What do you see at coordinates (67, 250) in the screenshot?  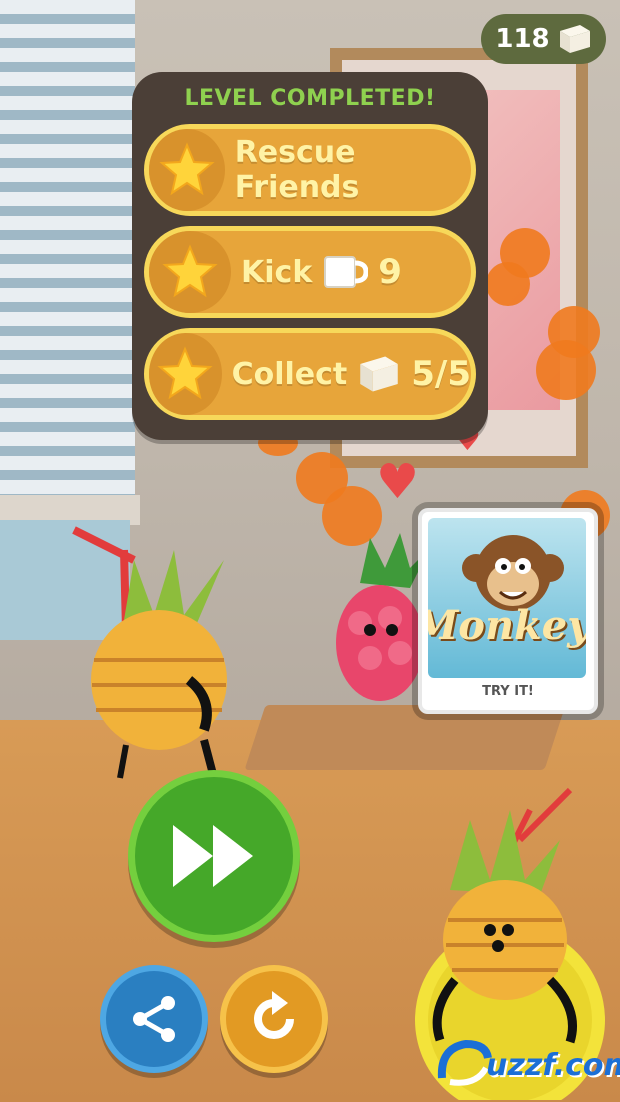 I see `window-blinds` at bounding box center [67, 250].